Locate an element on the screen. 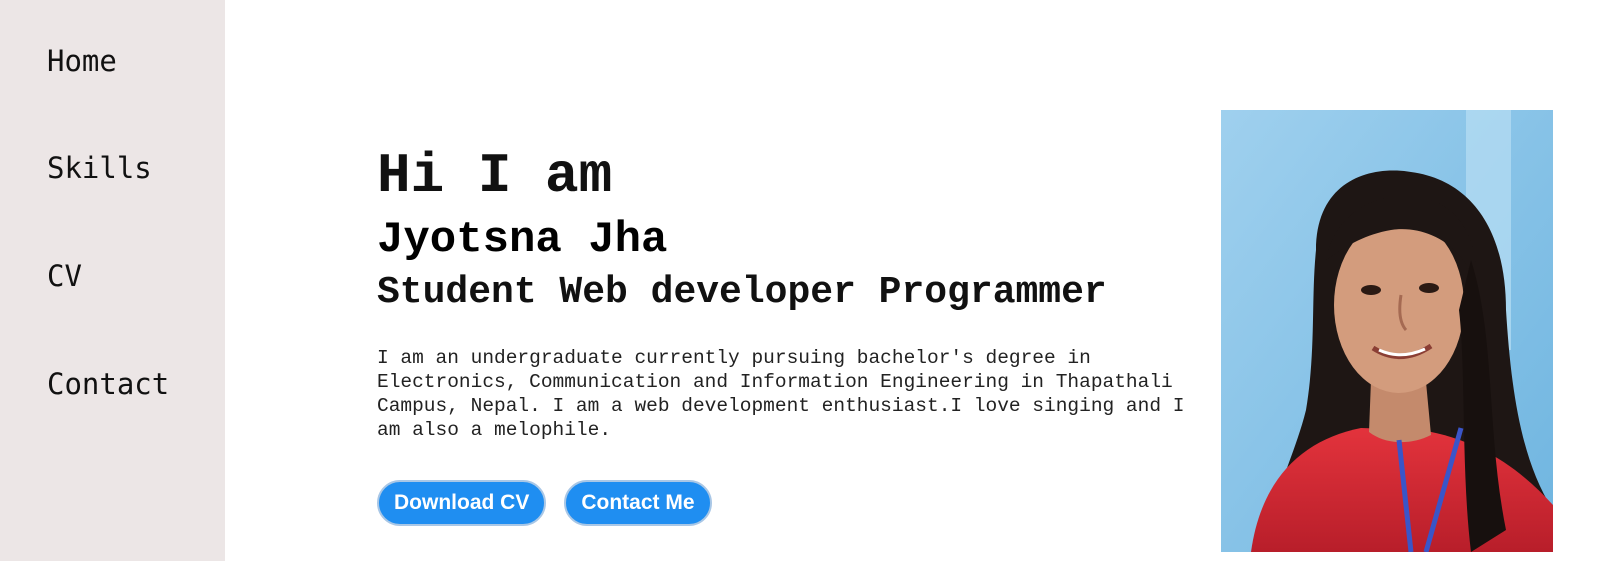 The image size is (1600, 561). contact-me-button: Contact Me is located at coordinates (638, 503).